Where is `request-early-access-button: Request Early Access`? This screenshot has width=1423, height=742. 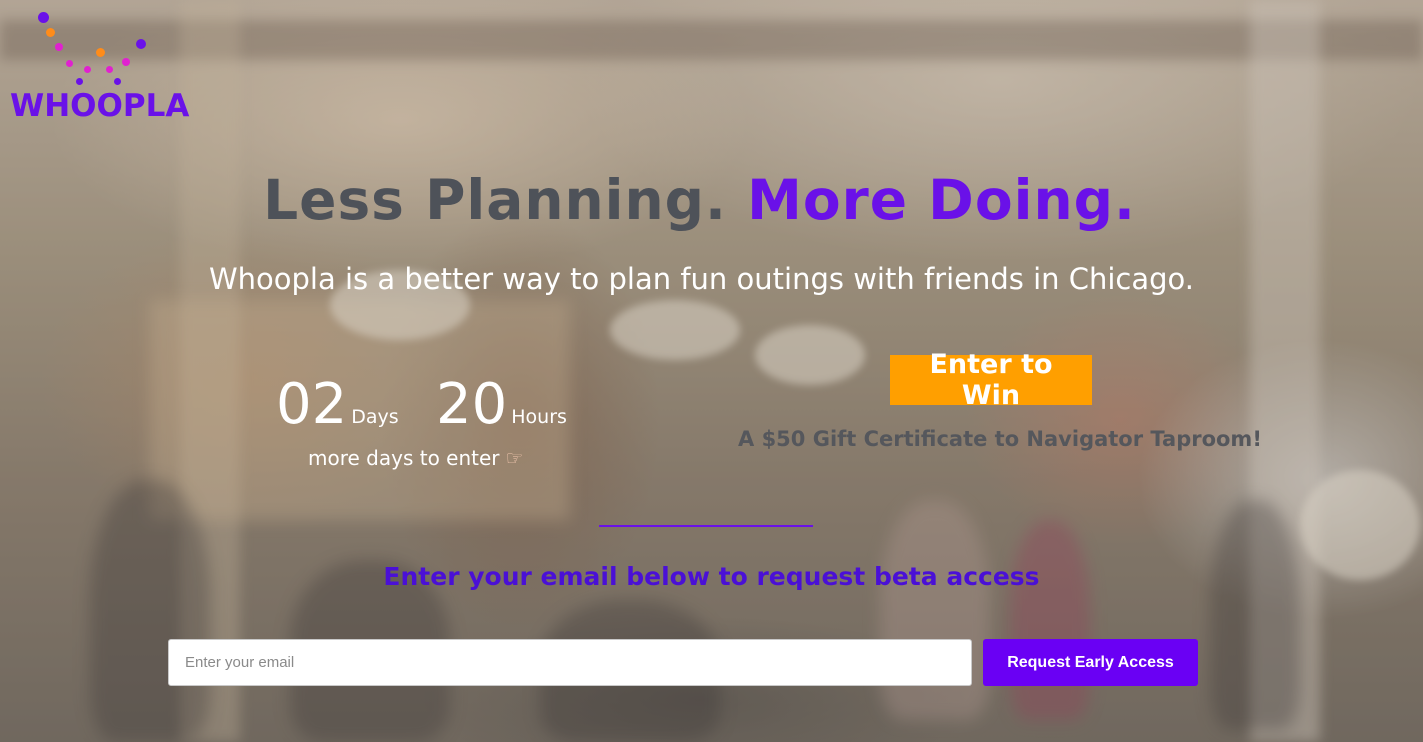
request-early-access-button: Request Early Access is located at coordinates (1090, 662).